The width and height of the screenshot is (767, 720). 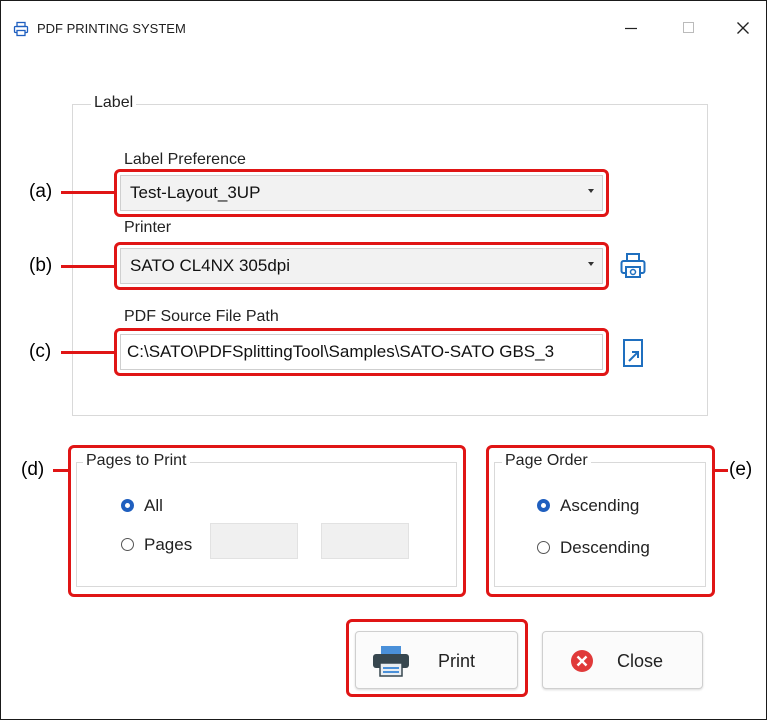 I want to click on maximize-icon, so click(x=689, y=30).